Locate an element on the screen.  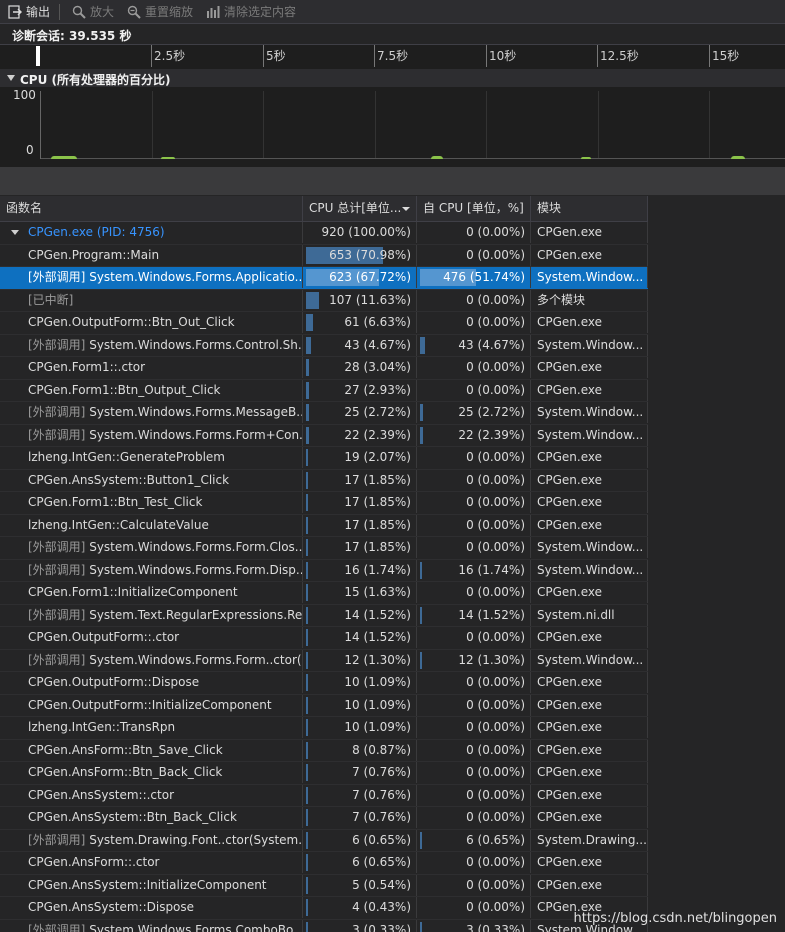
function-name-cell: CPGen.OutputForm::Dispose is located at coordinates (151, 682).